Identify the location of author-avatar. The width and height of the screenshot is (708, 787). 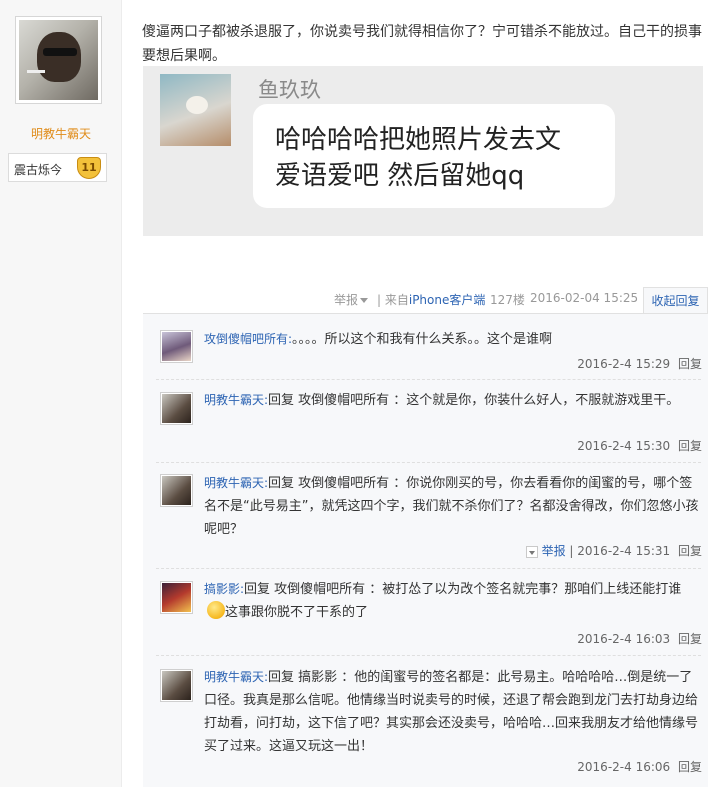
(58, 60).